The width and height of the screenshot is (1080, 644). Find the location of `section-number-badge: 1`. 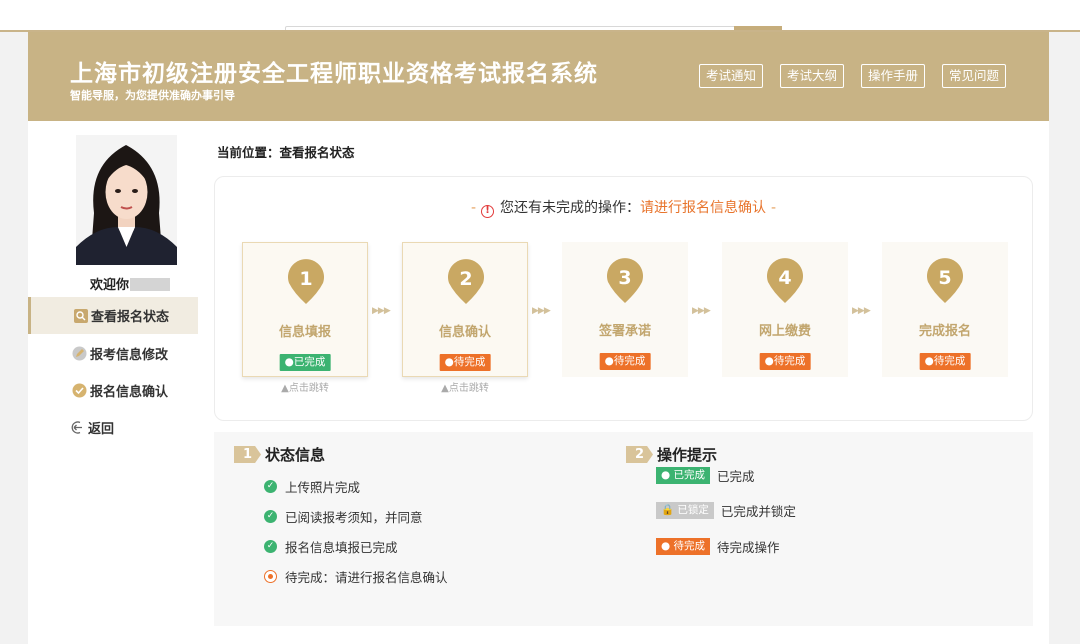

section-number-badge: 1 is located at coordinates (247, 454).